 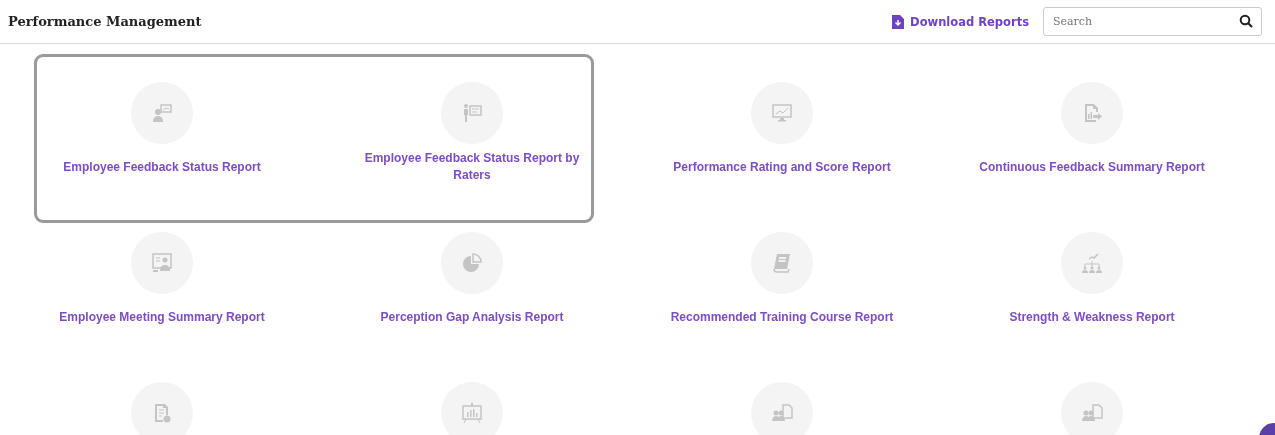 I want to click on report-link: Continuous Feedback Summary Report, so click(x=1092, y=167).